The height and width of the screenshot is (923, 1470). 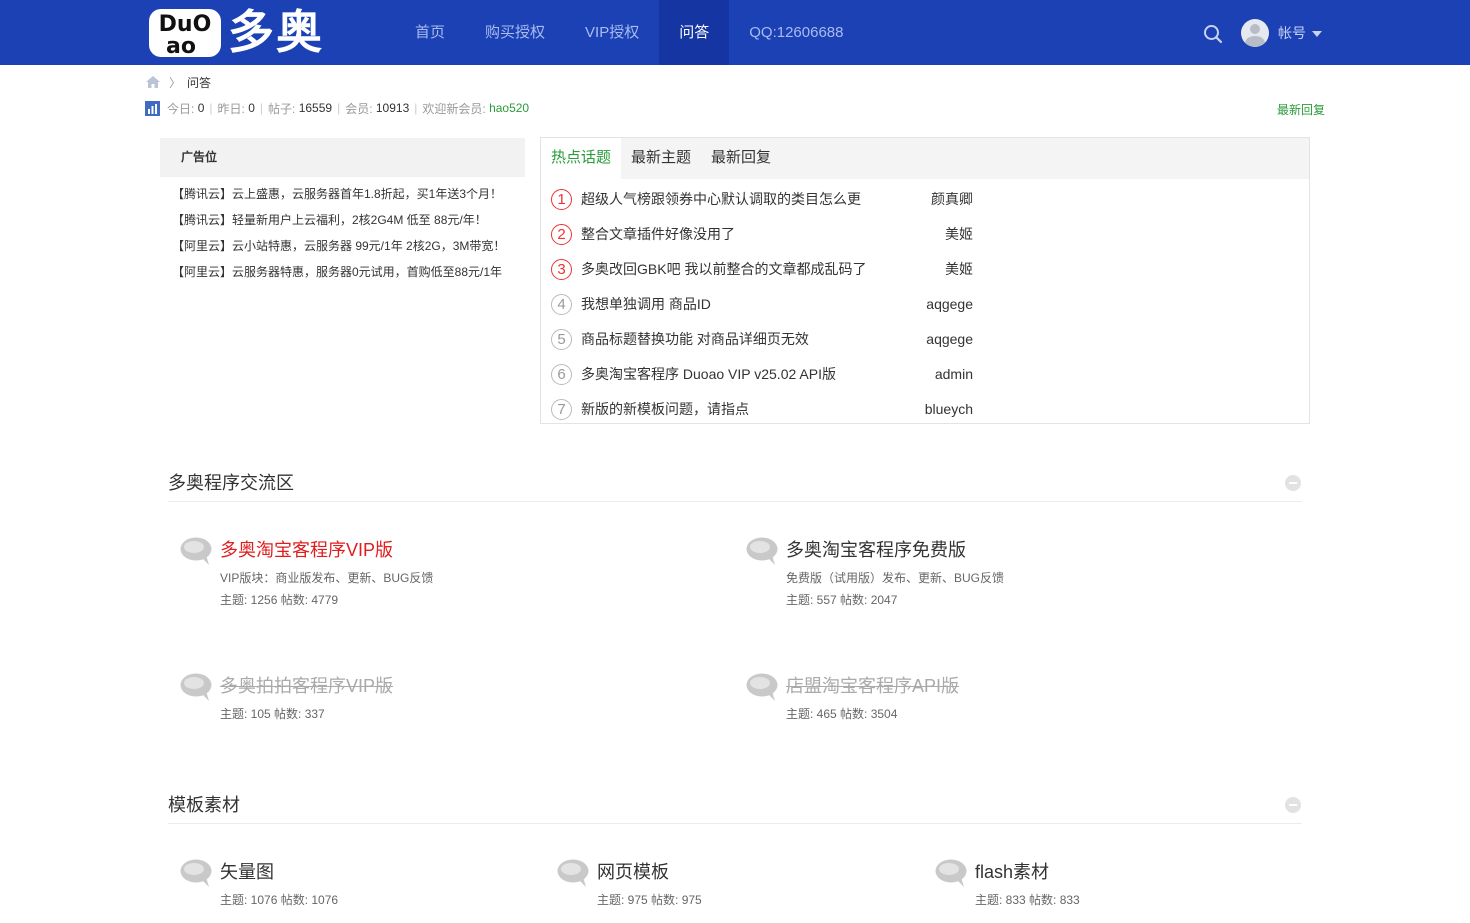 I want to click on ad-item: 【腾讯云】轻量新用户上云福利，2核2G4M 低至 88元/年！, so click(x=342, y=220).